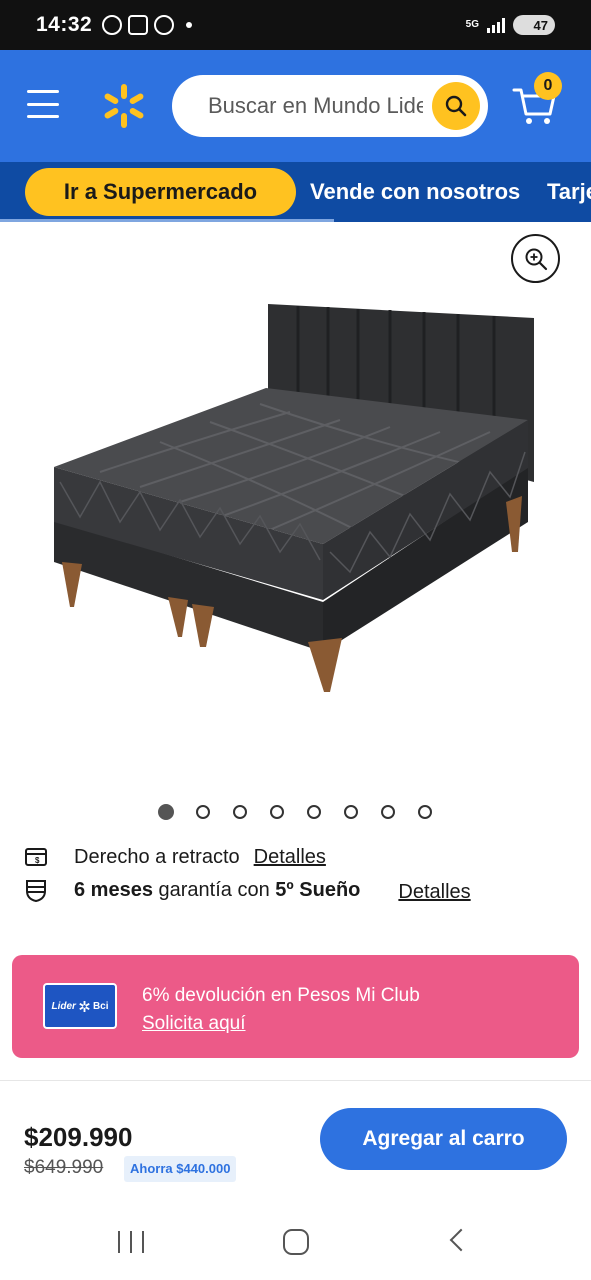 Image resolution: width=591 pixels, height=1280 pixels. I want to click on search-button, so click(456, 106).